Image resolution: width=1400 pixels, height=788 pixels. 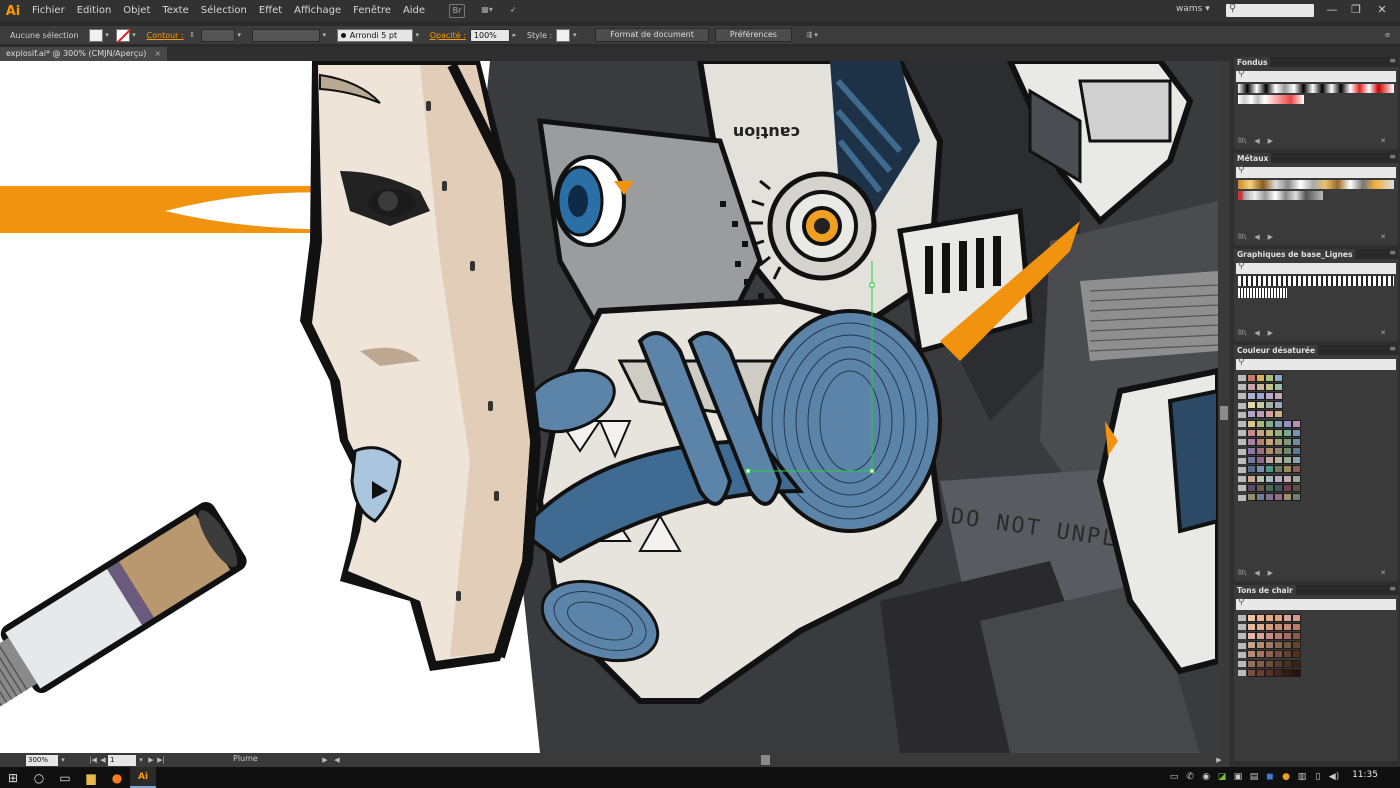 I want to click on panel-title: Tons de chair, so click(x=1265, y=590).